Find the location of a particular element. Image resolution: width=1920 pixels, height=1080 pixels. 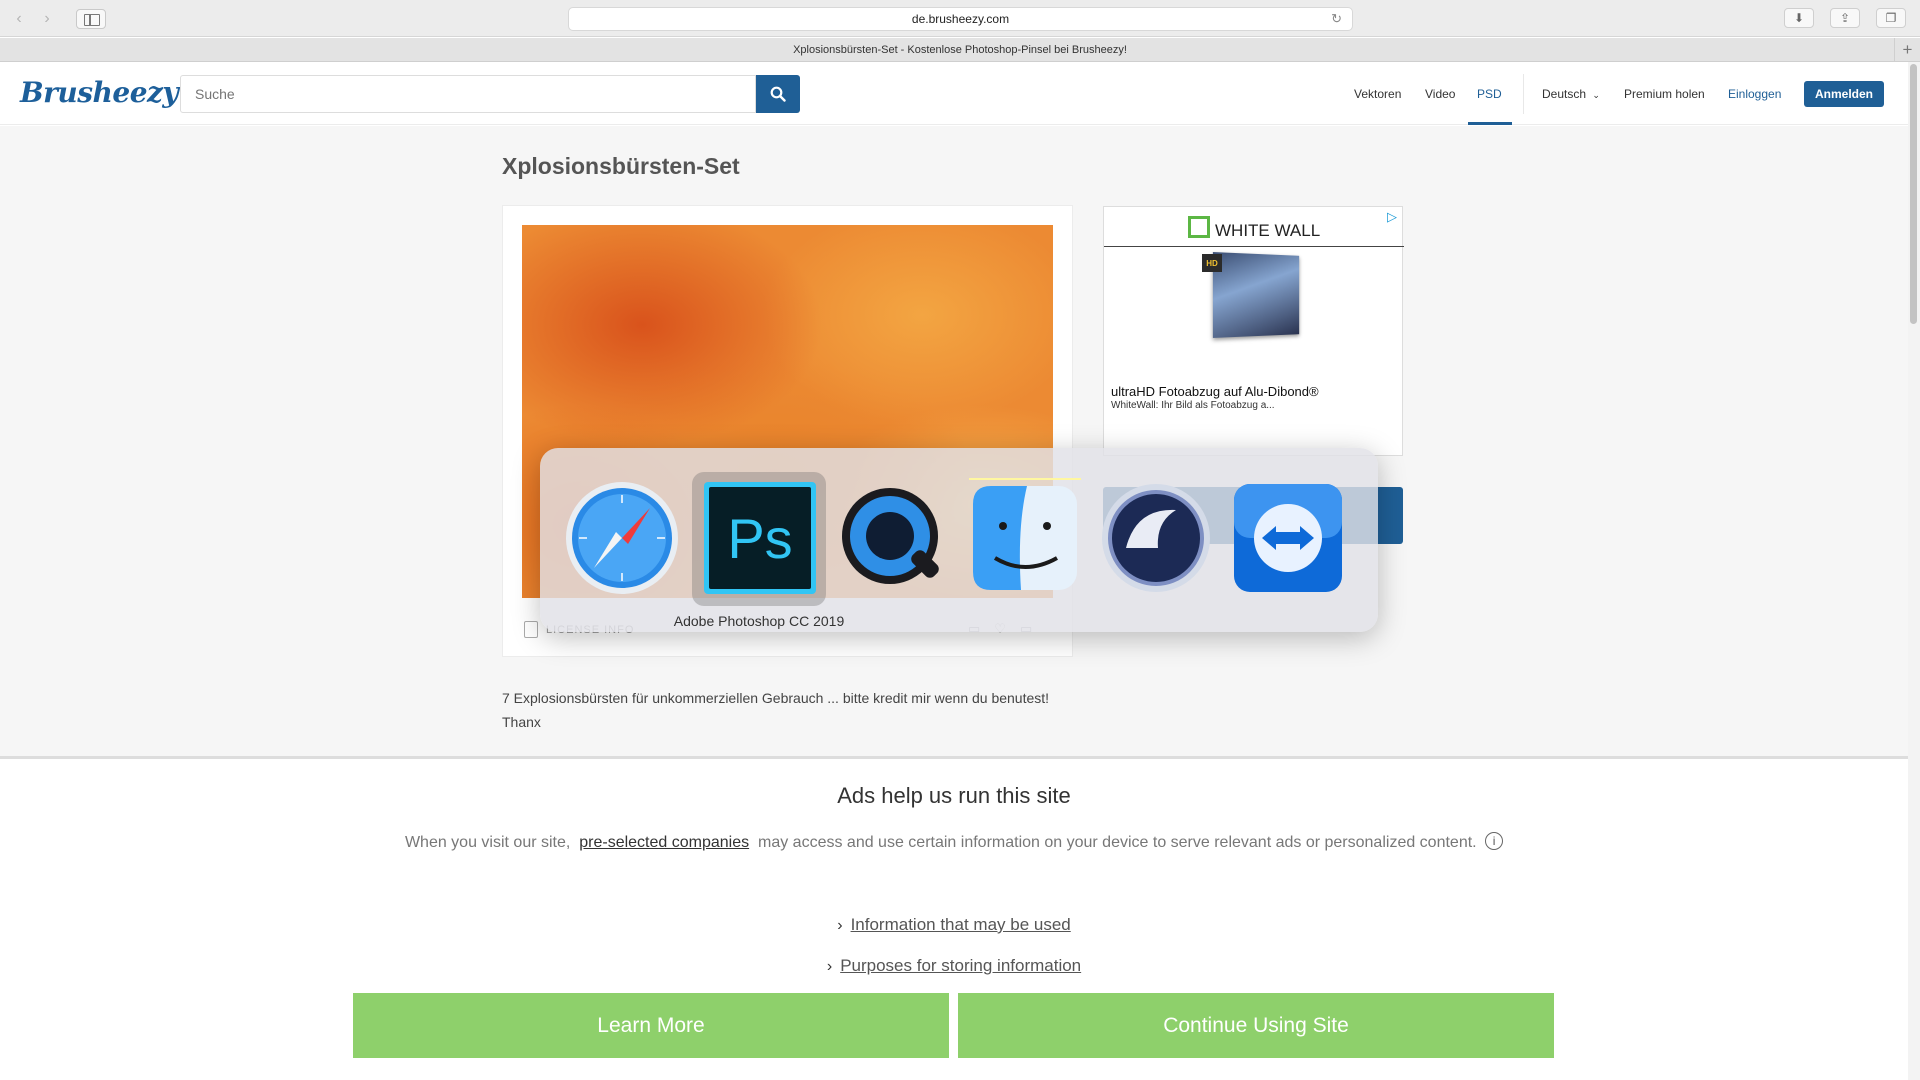

nav-psd: PSD is located at coordinates (1489, 94).